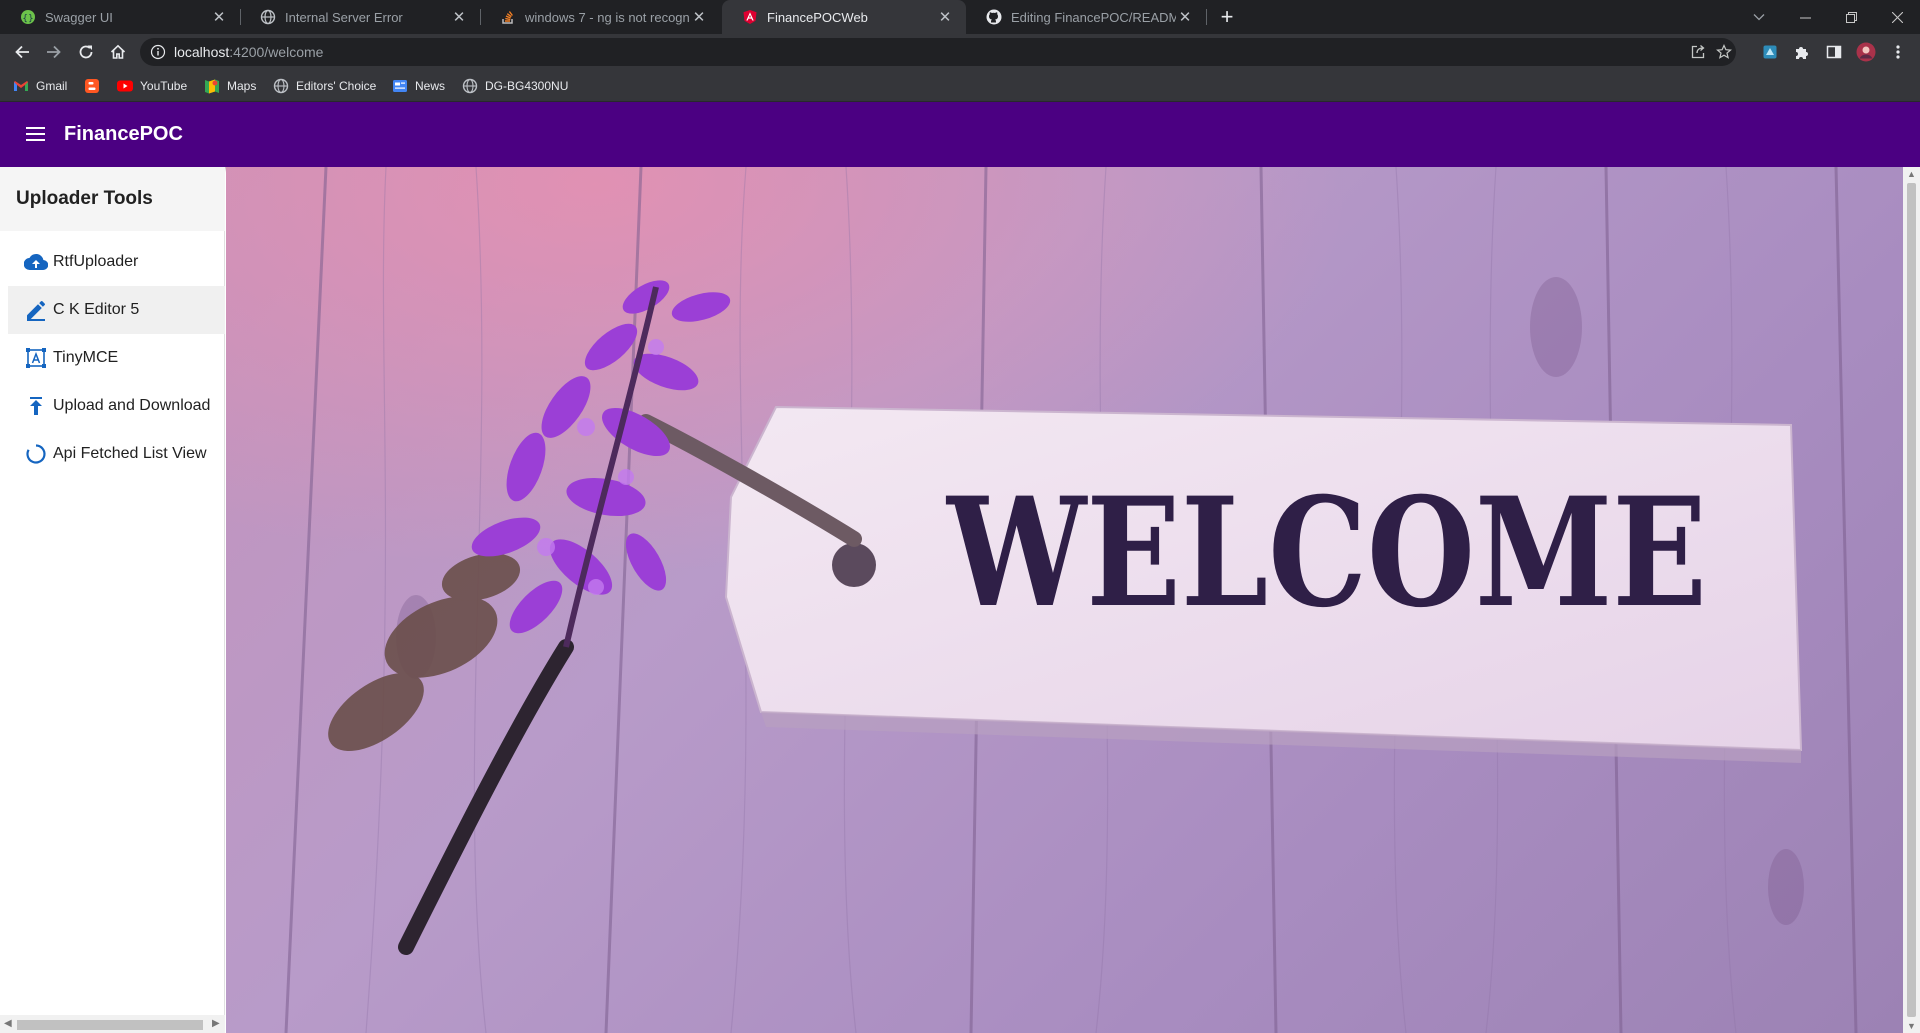 This screenshot has height=1033, width=1920. Describe the element at coordinates (1805, 17) in the screenshot. I see `minimize-icon` at that location.